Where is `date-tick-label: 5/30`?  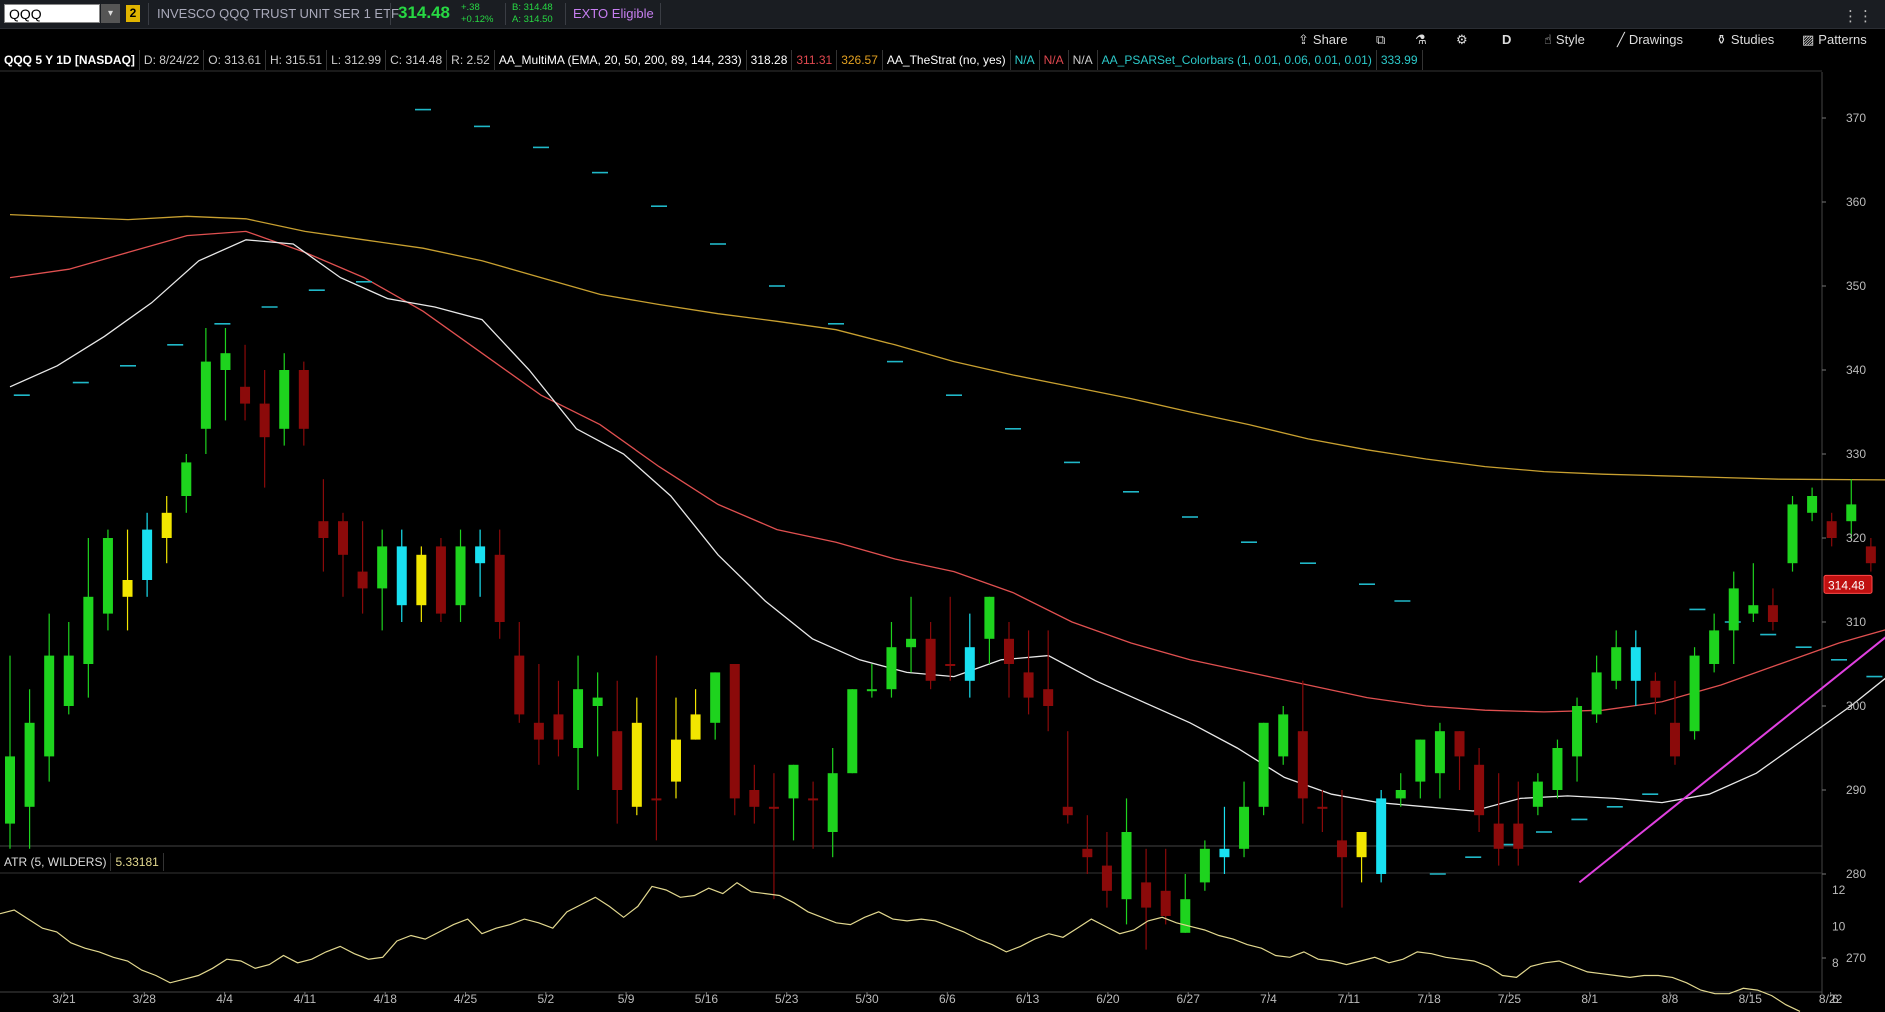
date-tick-label: 5/30 is located at coordinates (867, 999).